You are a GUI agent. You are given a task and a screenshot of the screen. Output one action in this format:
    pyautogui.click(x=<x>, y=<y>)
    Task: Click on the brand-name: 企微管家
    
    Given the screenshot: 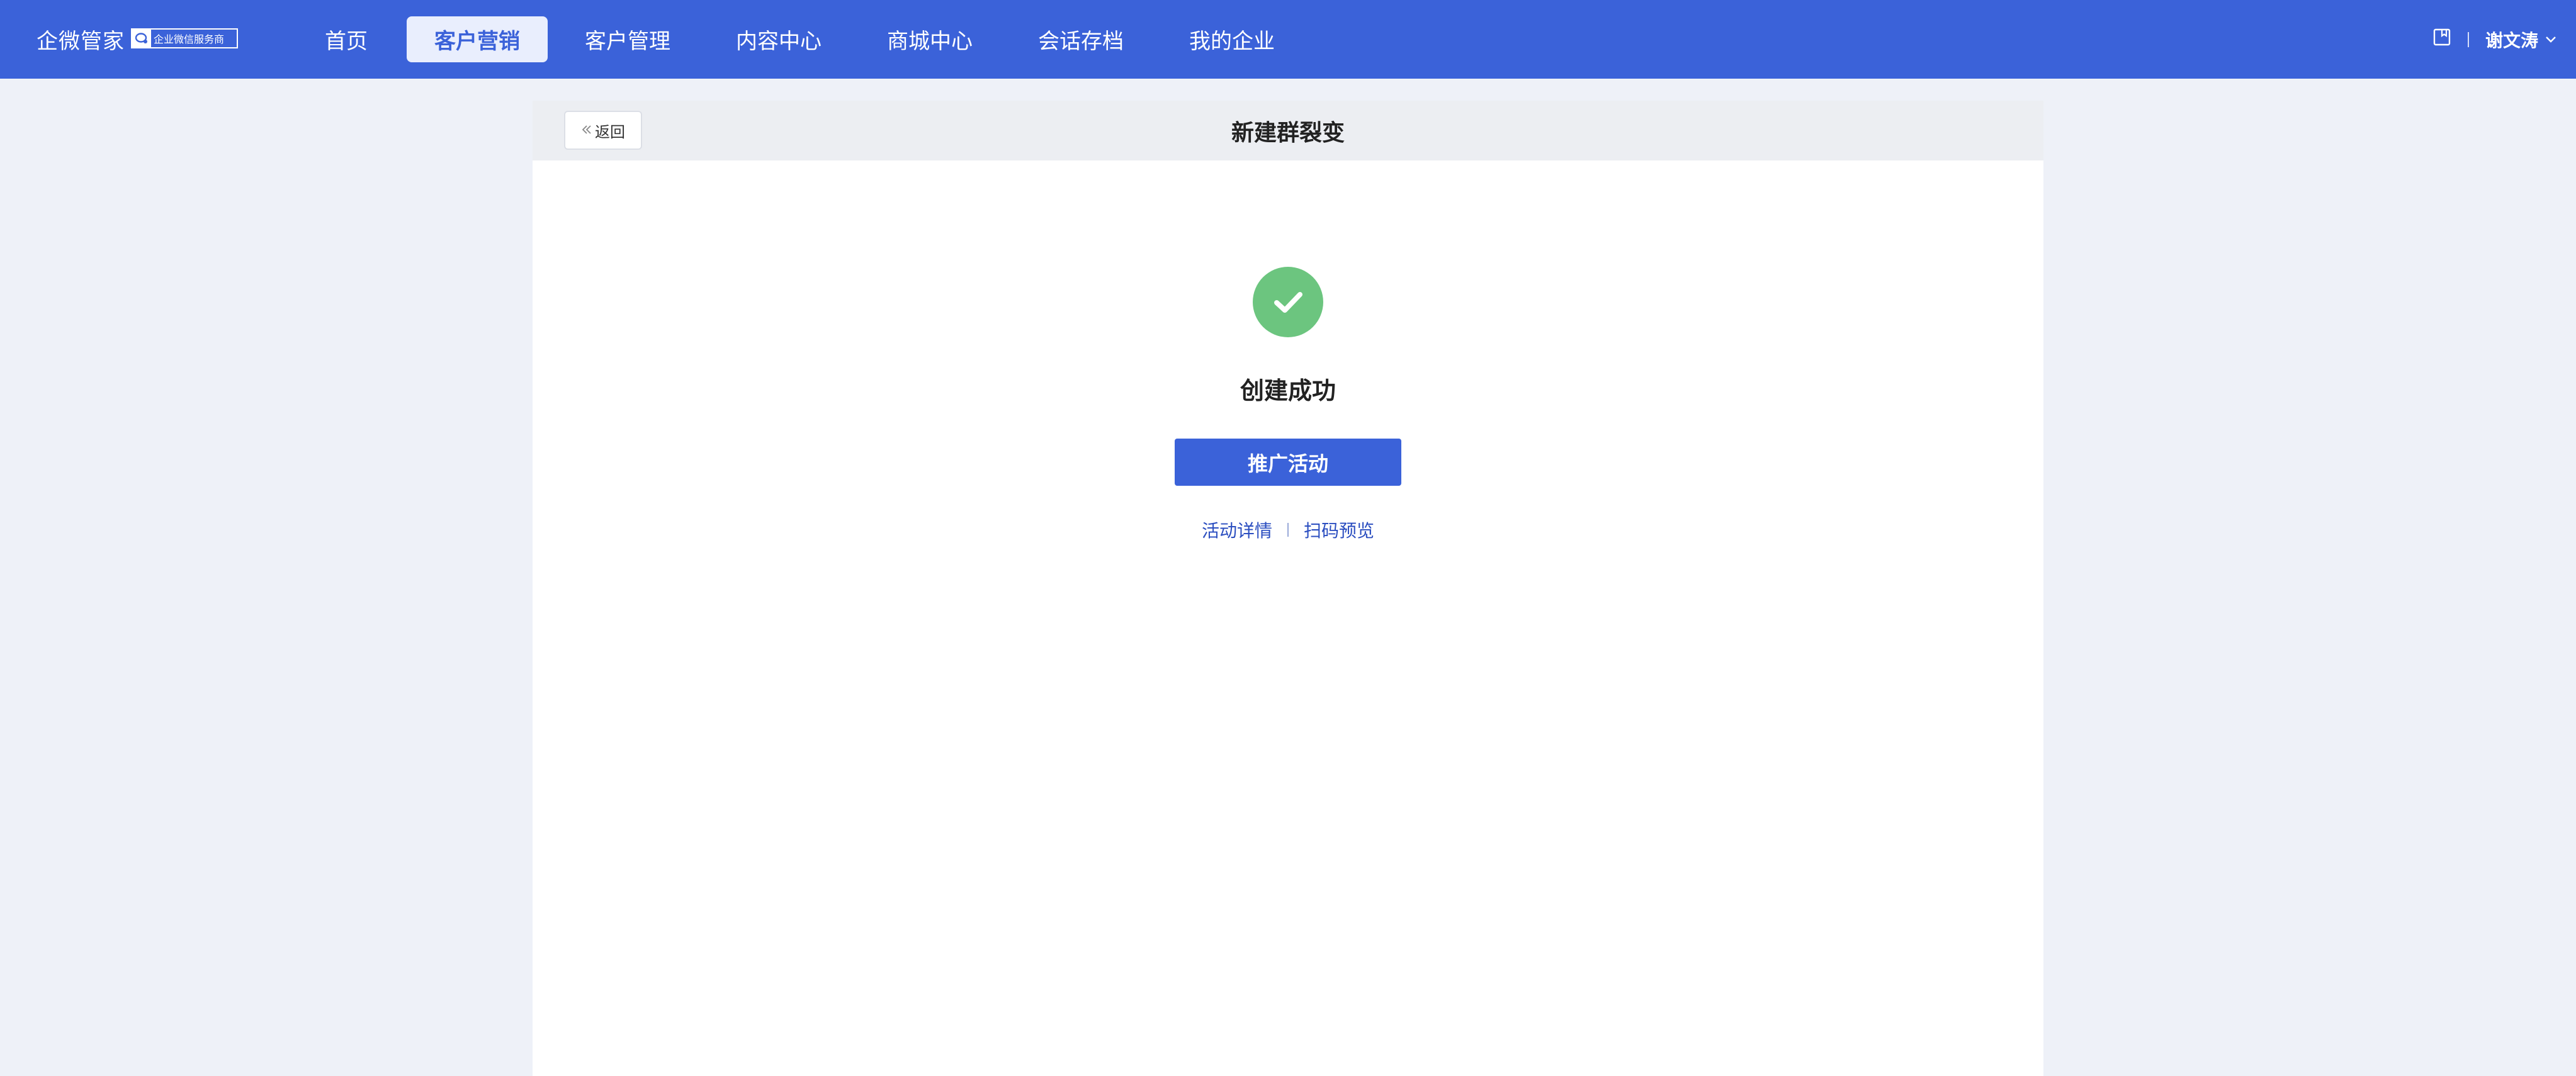 What is the action you would take?
    pyautogui.click(x=81, y=42)
    